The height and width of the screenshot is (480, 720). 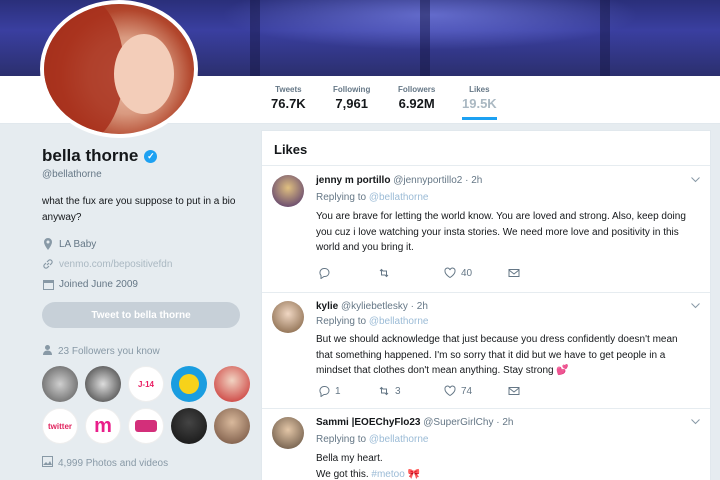 I want to click on ribbon-emoji-icon: 🎀, so click(x=413, y=474).